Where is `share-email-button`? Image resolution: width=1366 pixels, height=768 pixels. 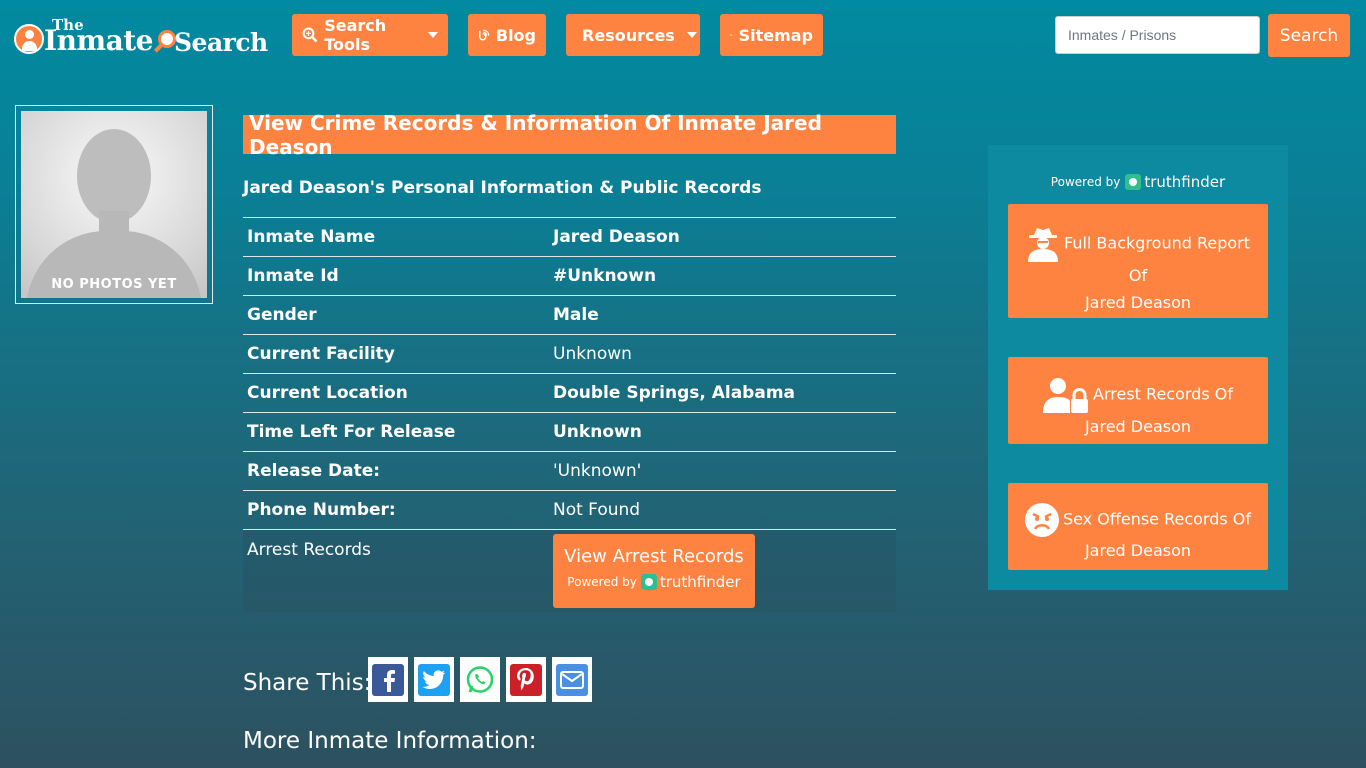
share-email-button is located at coordinates (572, 679).